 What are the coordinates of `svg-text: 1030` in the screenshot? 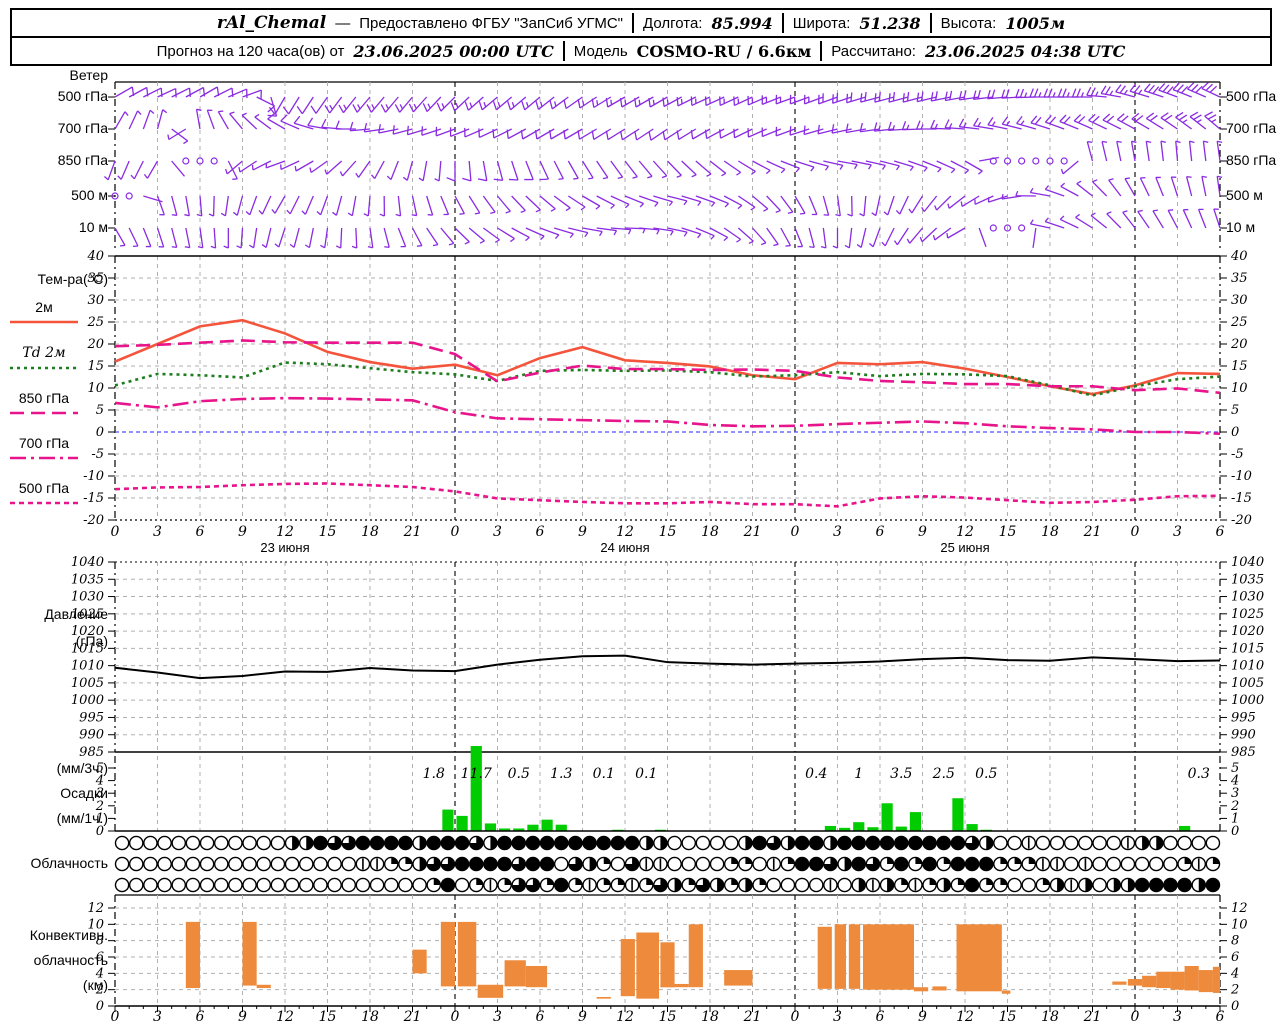 It's located at (1247, 597).